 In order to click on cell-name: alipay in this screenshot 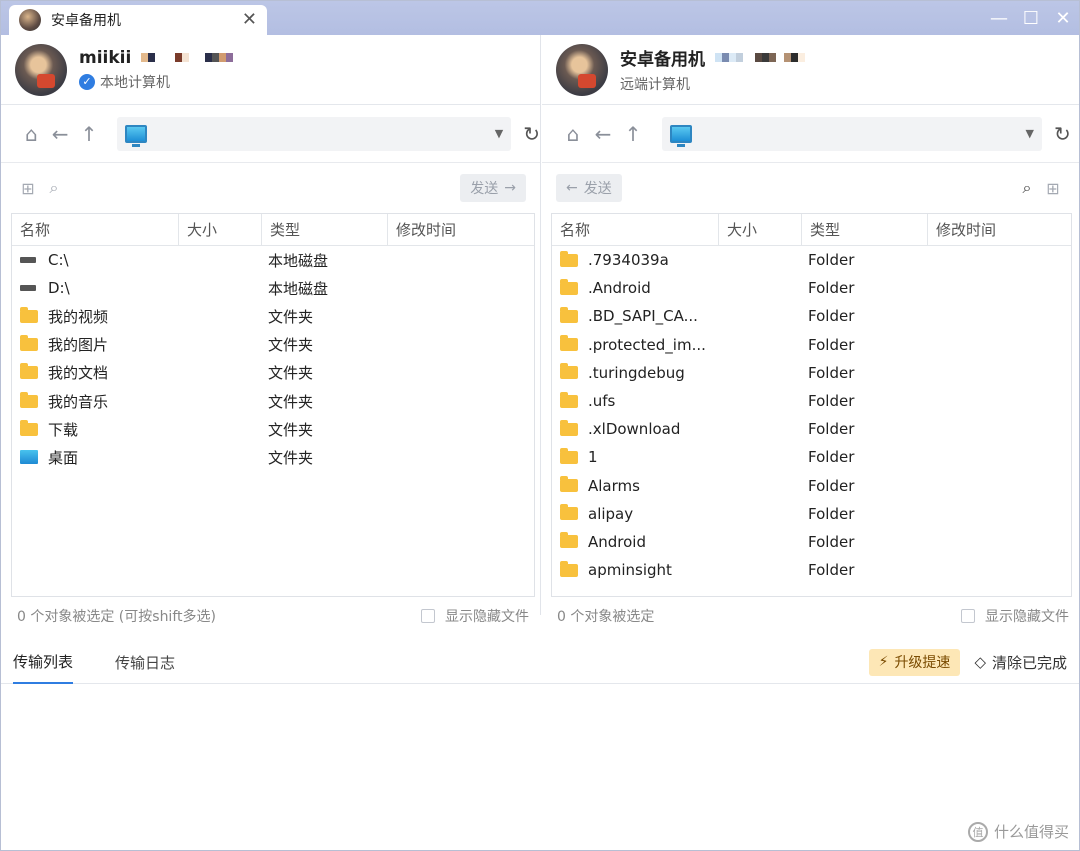, I will do `click(677, 513)`.